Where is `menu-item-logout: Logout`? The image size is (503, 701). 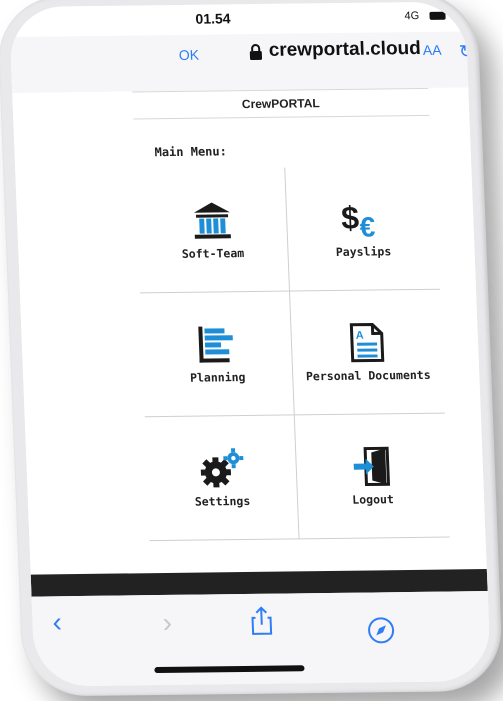
menu-item-logout: Logout is located at coordinates (372, 476).